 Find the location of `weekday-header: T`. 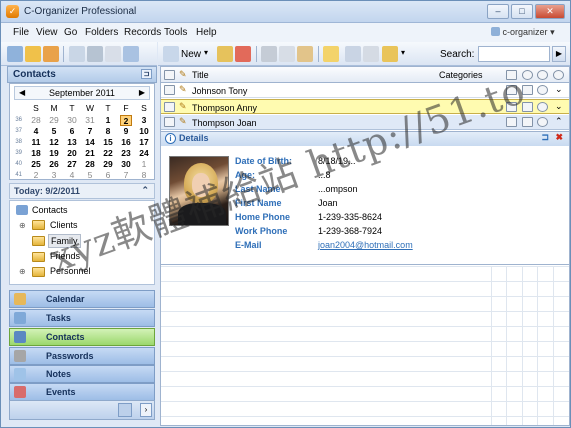

weekday-header: T is located at coordinates (108, 108).